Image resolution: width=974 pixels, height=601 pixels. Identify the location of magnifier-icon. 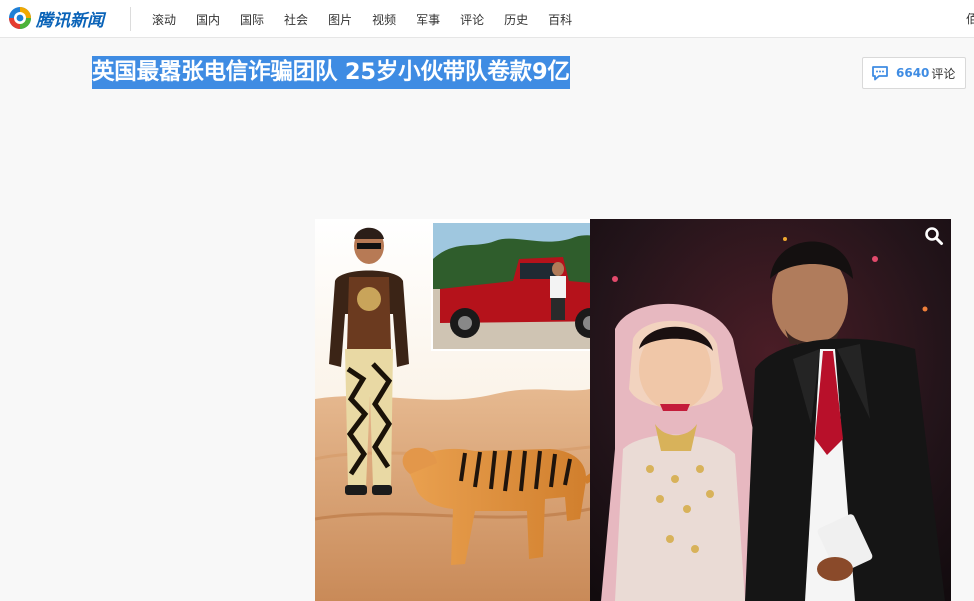
(934, 236).